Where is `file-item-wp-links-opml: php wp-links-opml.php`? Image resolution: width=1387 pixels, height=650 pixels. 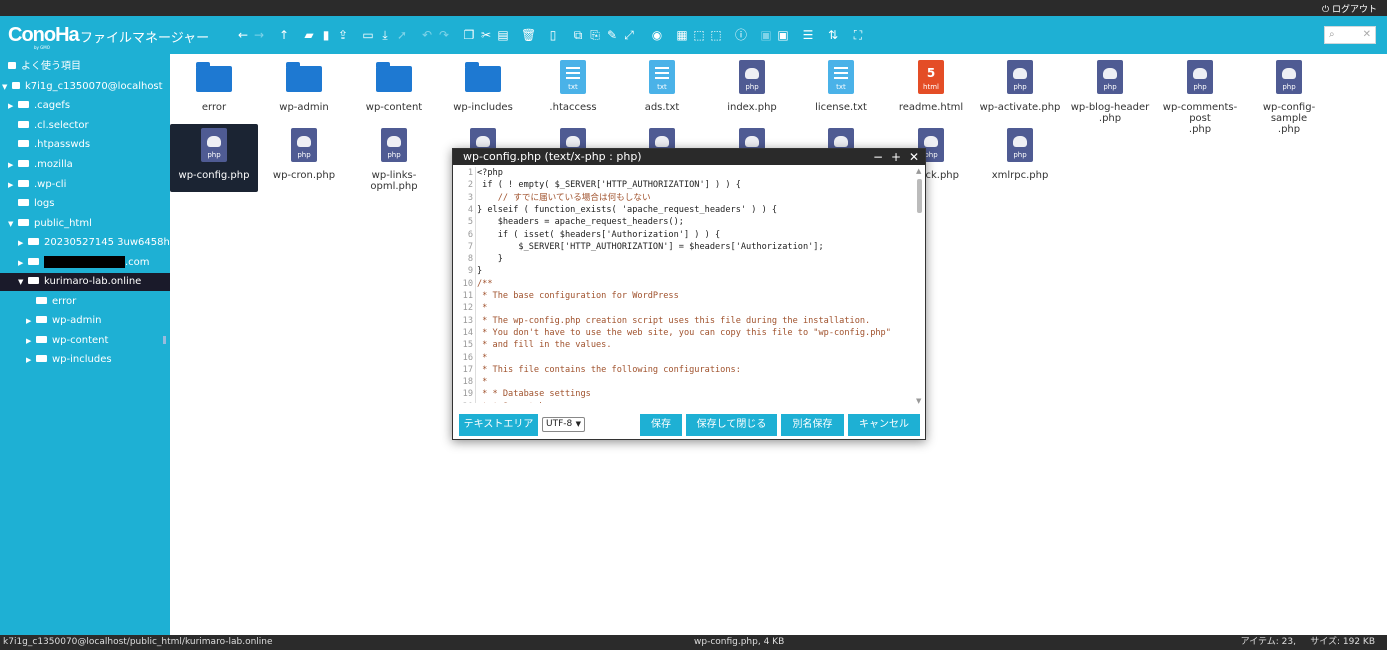 file-item-wp-links-opml: php wp-links-opml.php is located at coordinates (394, 158).